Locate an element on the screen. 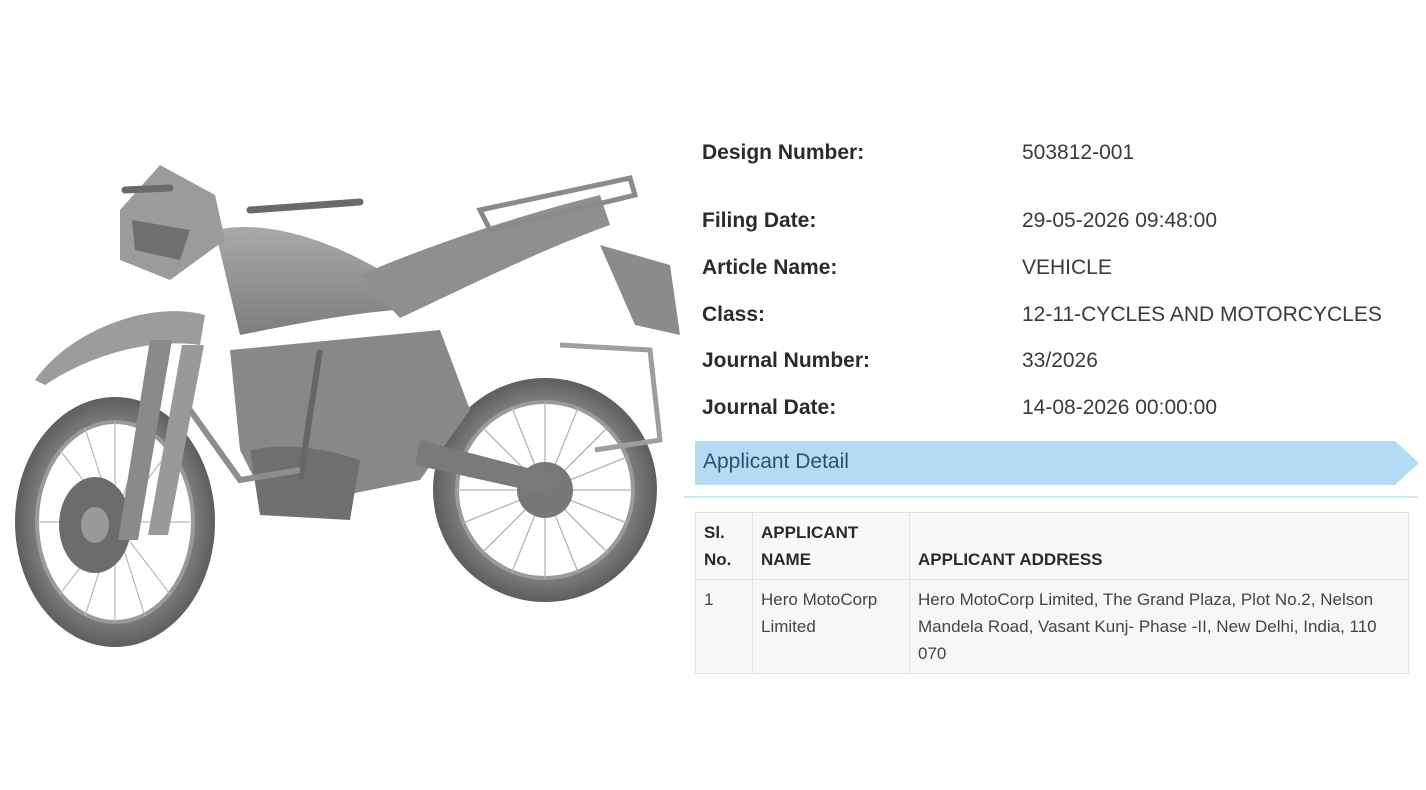 The height and width of the screenshot is (790, 1426). header-sl-no: Sl. No. is located at coordinates (724, 546).